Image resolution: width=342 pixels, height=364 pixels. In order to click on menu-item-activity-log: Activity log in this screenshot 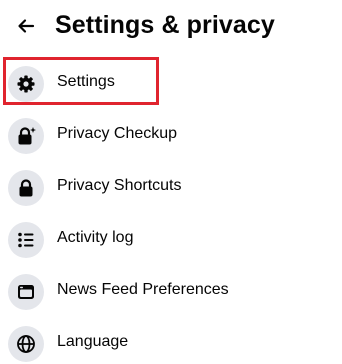, I will do `click(171, 238)`.